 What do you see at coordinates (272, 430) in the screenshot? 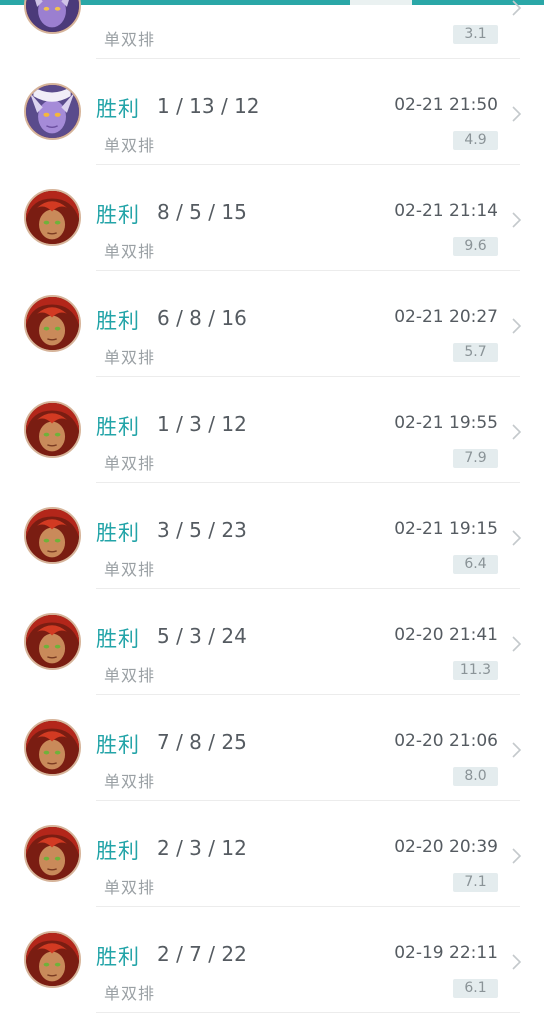
I see `match-row: 胜利 1 / 3 / 12 单双排 02-21 19:55 7.9` at bounding box center [272, 430].